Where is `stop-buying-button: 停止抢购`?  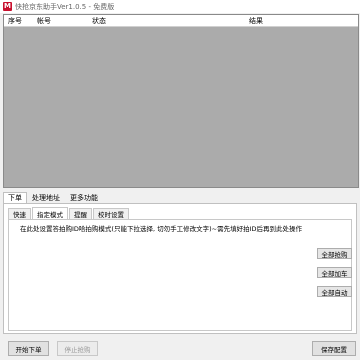
stop-buying-button: 停止抢购 is located at coordinates (77, 348).